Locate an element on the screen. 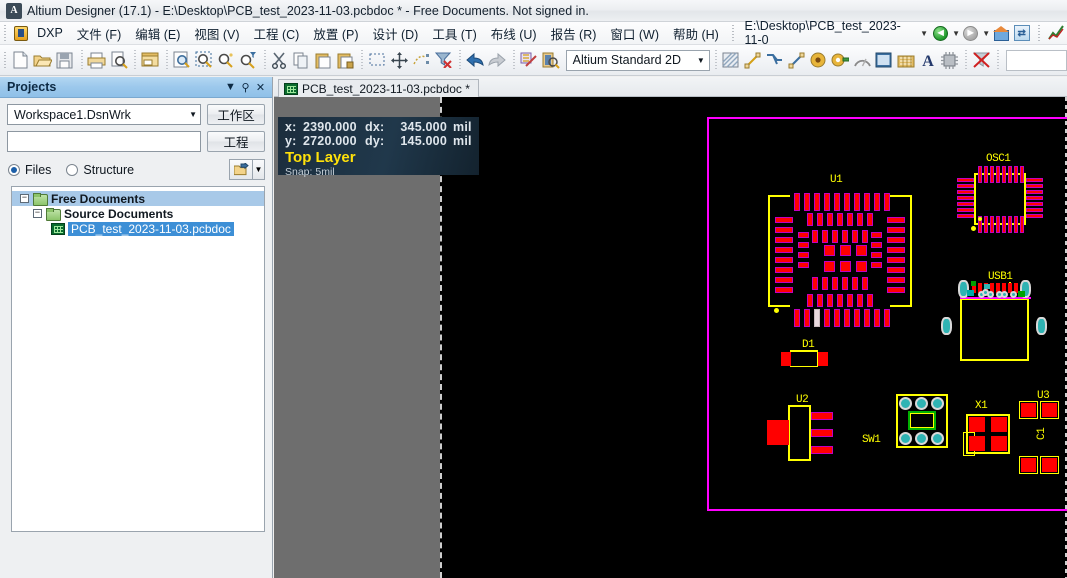 This screenshot has height=578, width=1067. component-u1: U1 is located at coordinates (840, 250).